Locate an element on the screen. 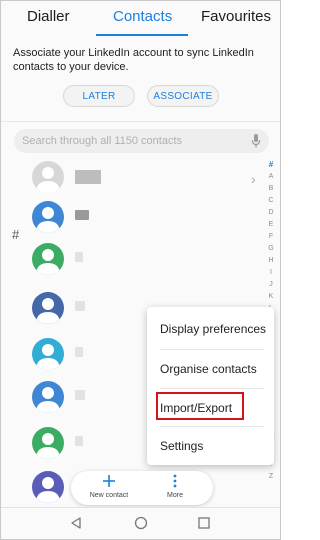  index-letter: Z is located at coordinates (271, 477).